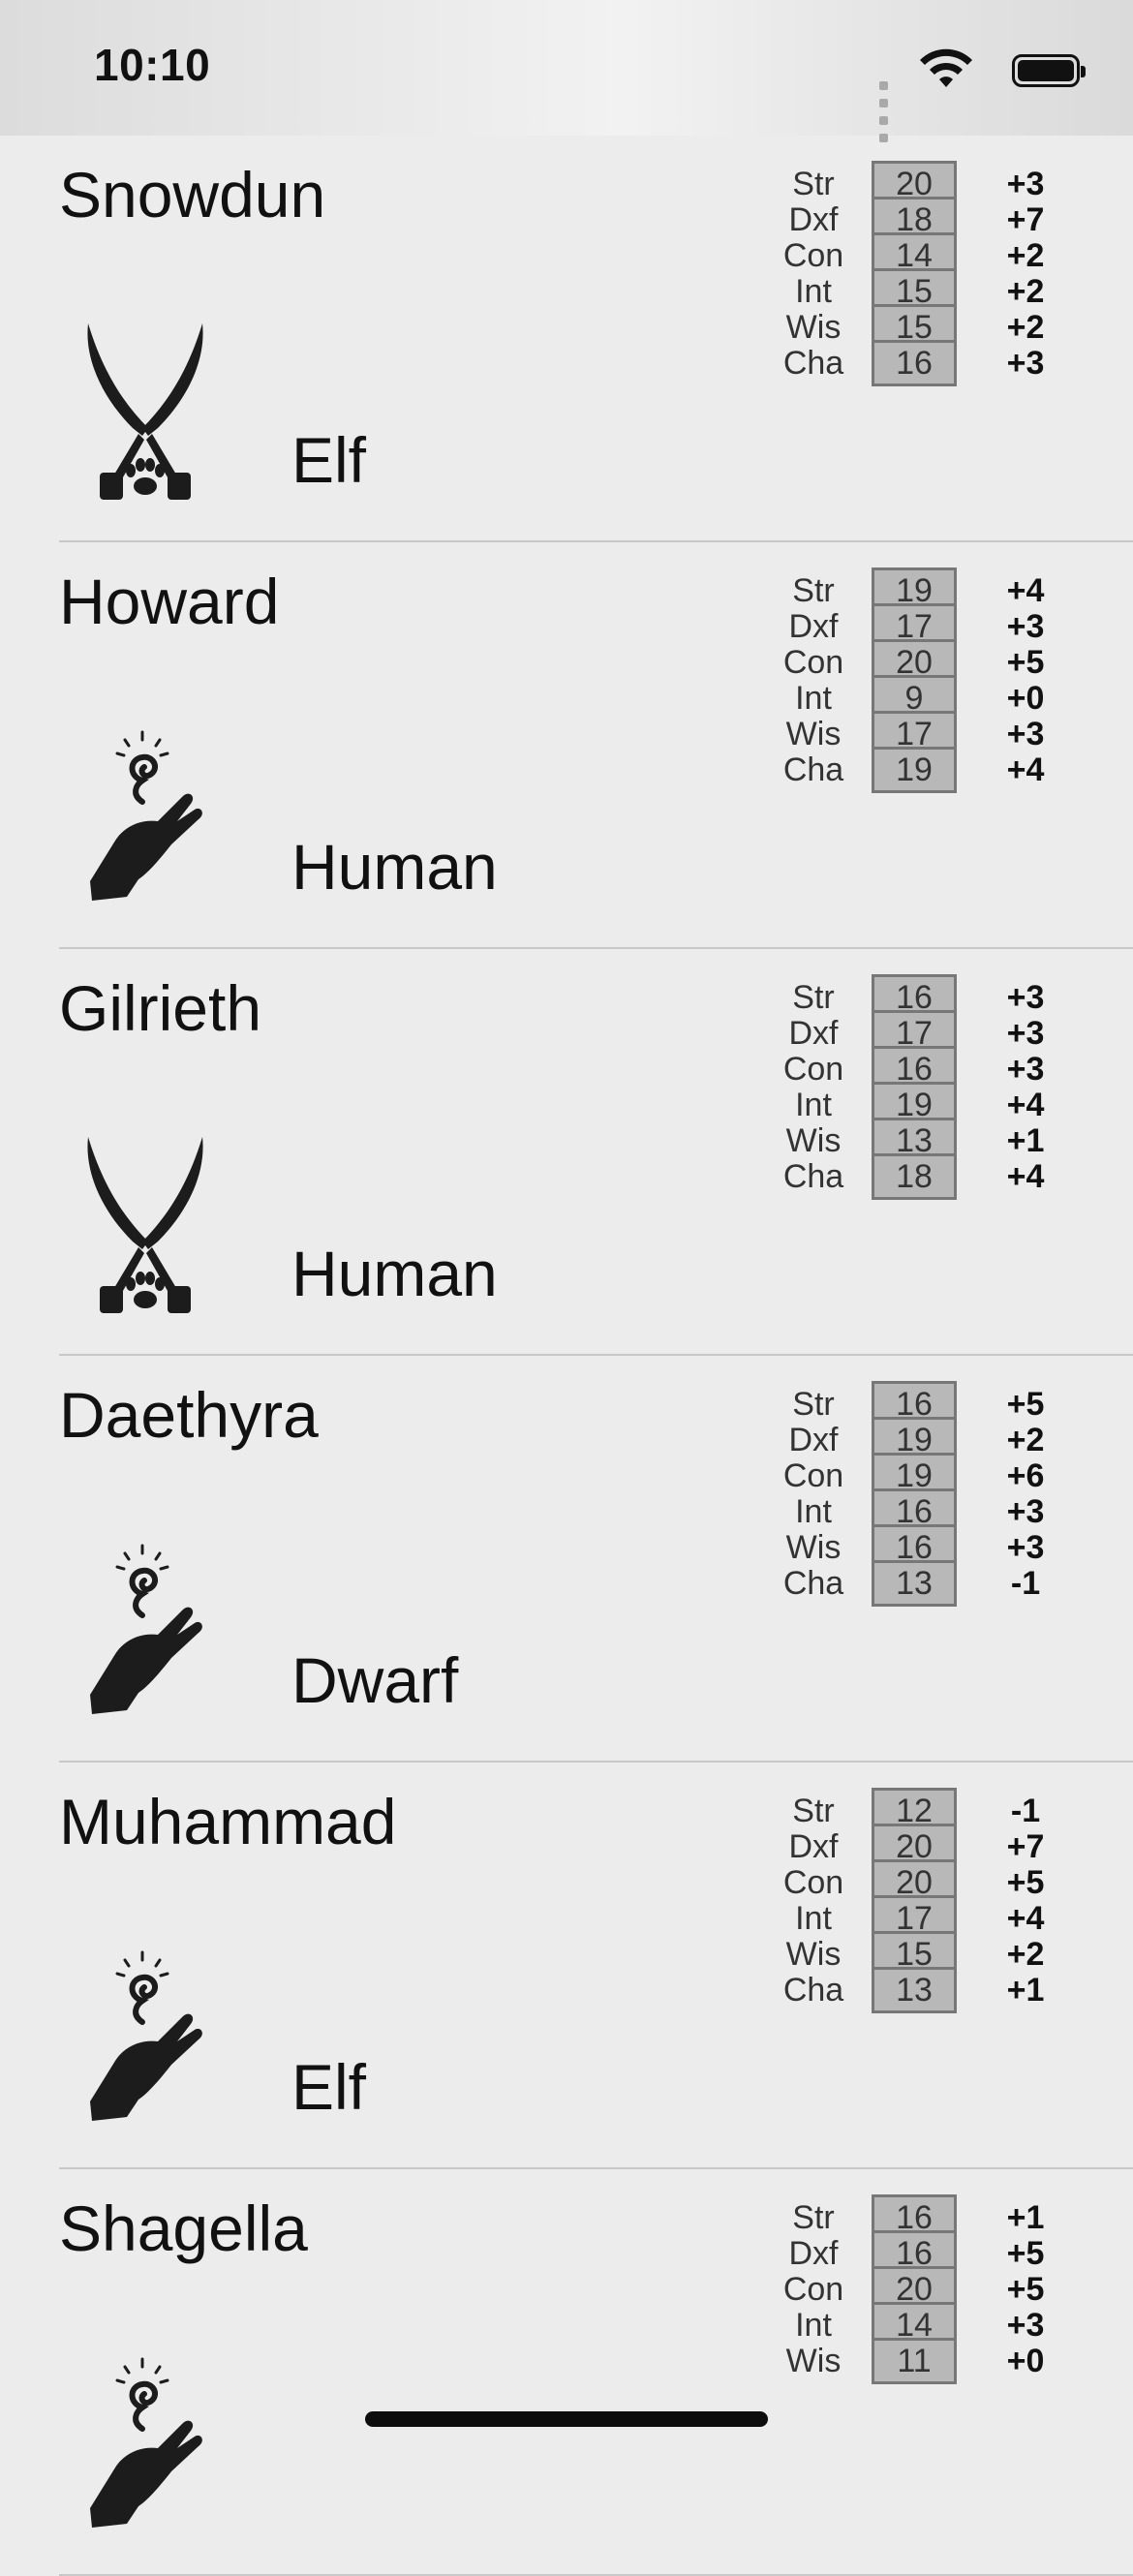 This screenshot has width=1133, height=2576. What do you see at coordinates (1049, 70) in the screenshot?
I see `battery-icon` at bounding box center [1049, 70].